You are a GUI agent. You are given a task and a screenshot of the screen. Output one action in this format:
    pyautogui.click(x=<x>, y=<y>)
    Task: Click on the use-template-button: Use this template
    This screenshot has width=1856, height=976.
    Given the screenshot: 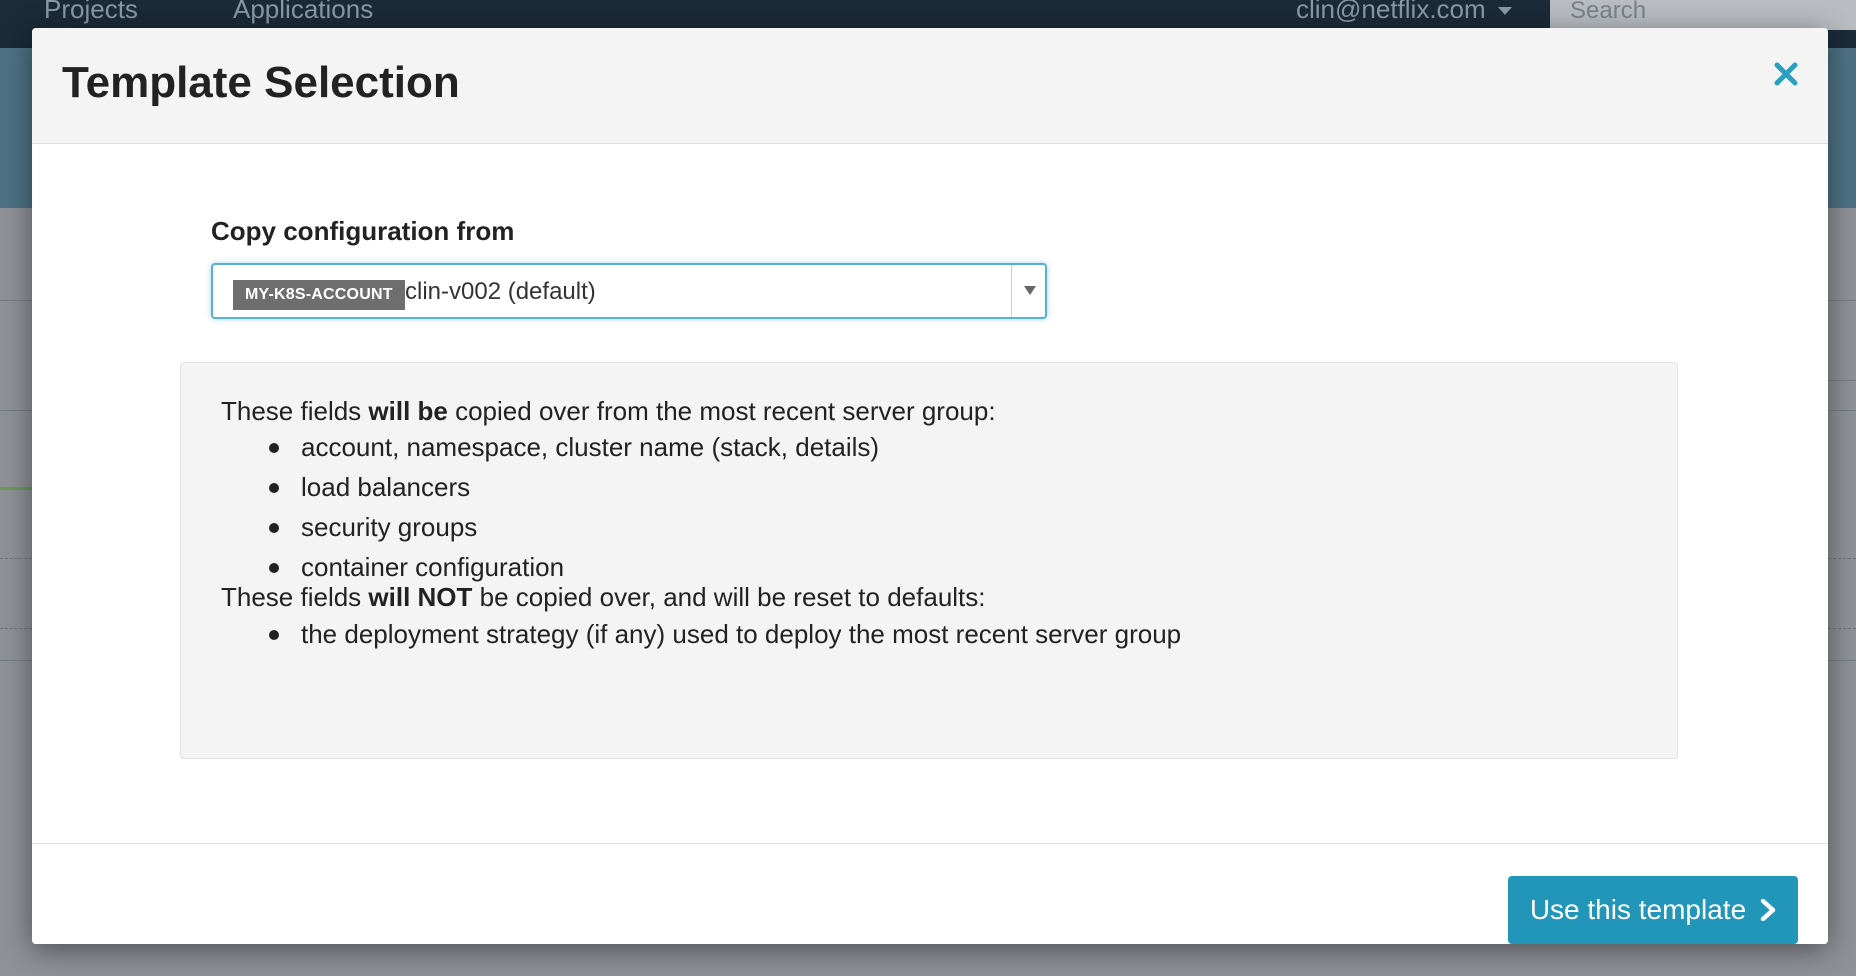 What is the action you would take?
    pyautogui.click(x=1653, y=910)
    